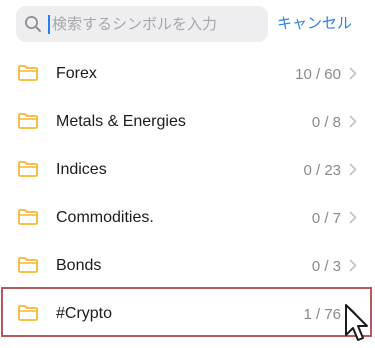  What do you see at coordinates (319, 22) in the screenshot?
I see `cancel-button: キャンセル` at bounding box center [319, 22].